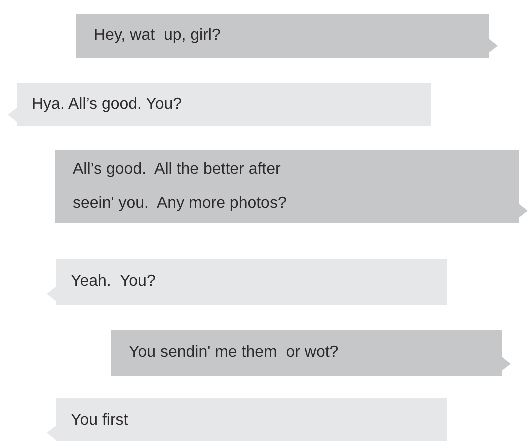  I want to click on message-bubble: You first, so click(247, 419).